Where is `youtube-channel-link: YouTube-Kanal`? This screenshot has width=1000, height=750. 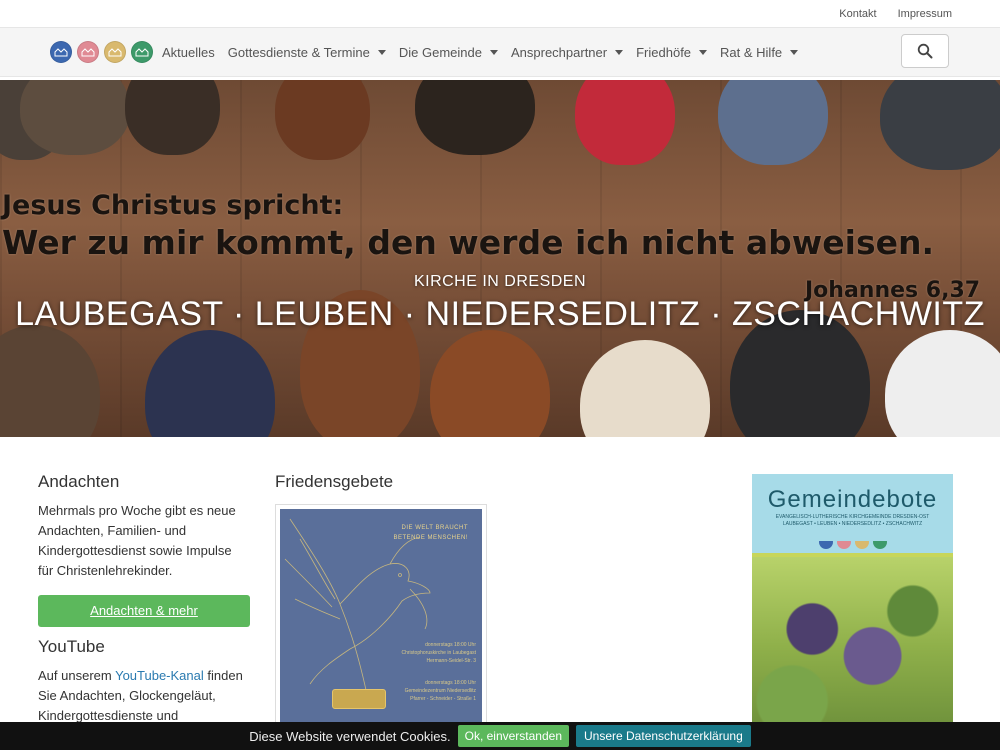 youtube-channel-link: YouTube-Kanal is located at coordinates (159, 675).